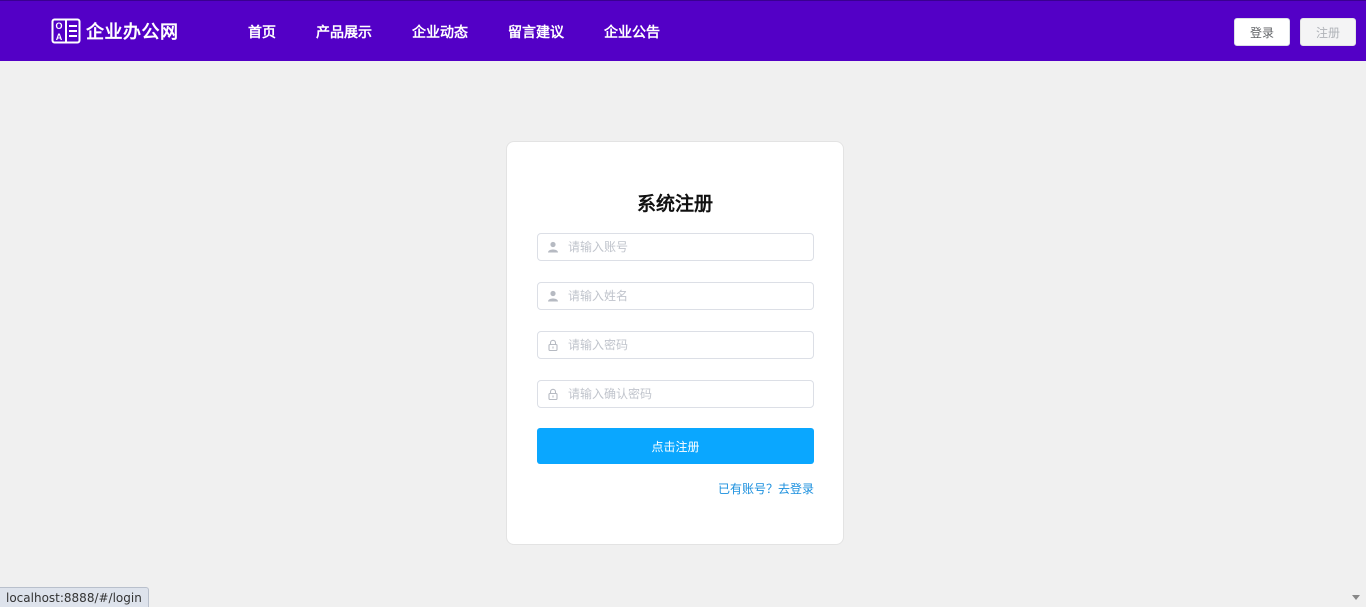  Describe the element at coordinates (74, 597) in the screenshot. I see `browser-status-url: localhost:8888/#/login` at that location.